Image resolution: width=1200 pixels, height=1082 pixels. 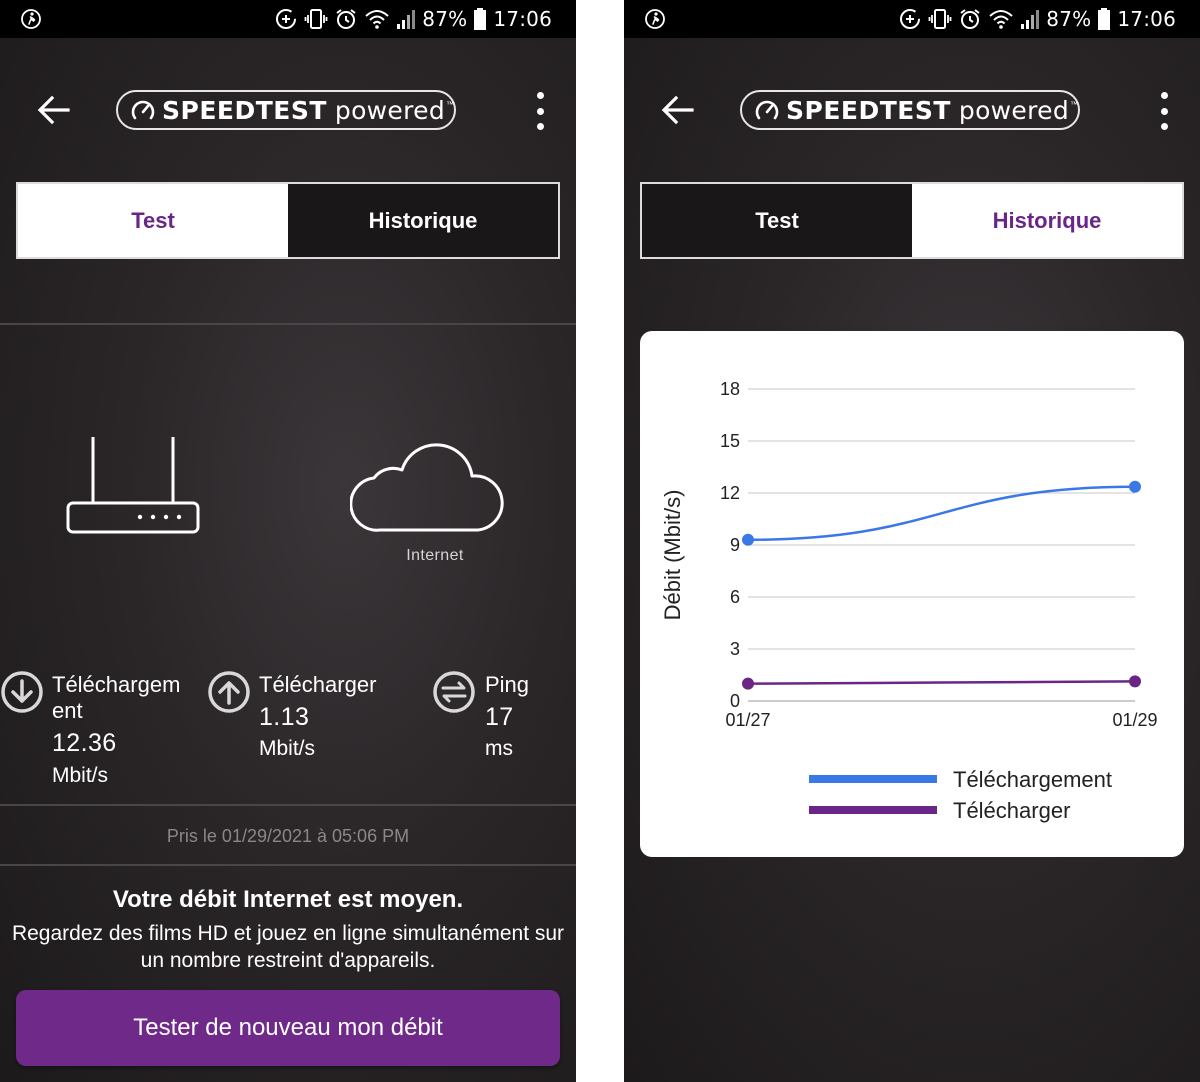 What do you see at coordinates (454, 692) in the screenshot?
I see `swap-arrows-circle-icon` at bounding box center [454, 692].